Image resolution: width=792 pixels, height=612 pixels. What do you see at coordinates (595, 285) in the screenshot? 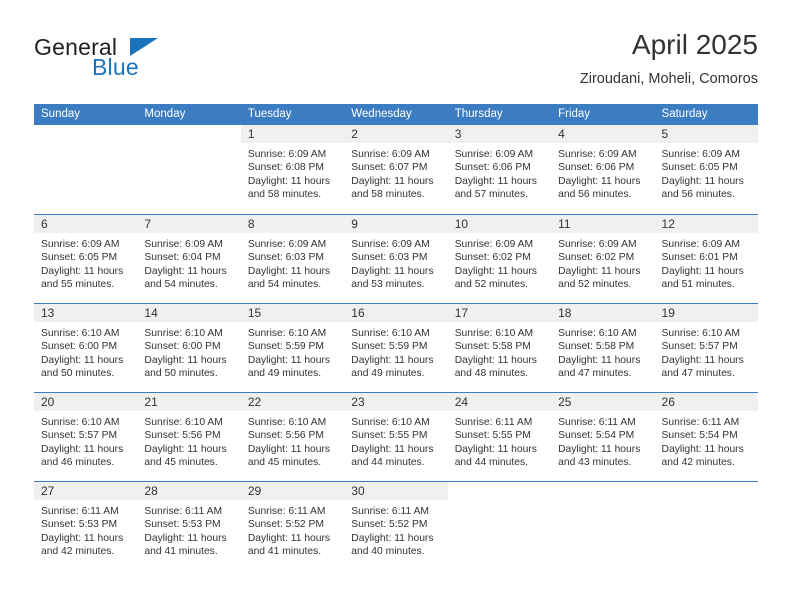
I see `day-detail-line: and 52 minutes.` at bounding box center [595, 285].